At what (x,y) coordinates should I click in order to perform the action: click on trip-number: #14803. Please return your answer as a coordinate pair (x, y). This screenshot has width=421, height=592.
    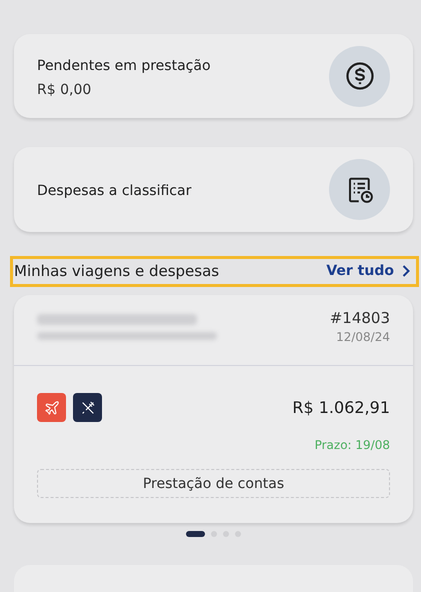
    Looking at the image, I should click on (360, 318).